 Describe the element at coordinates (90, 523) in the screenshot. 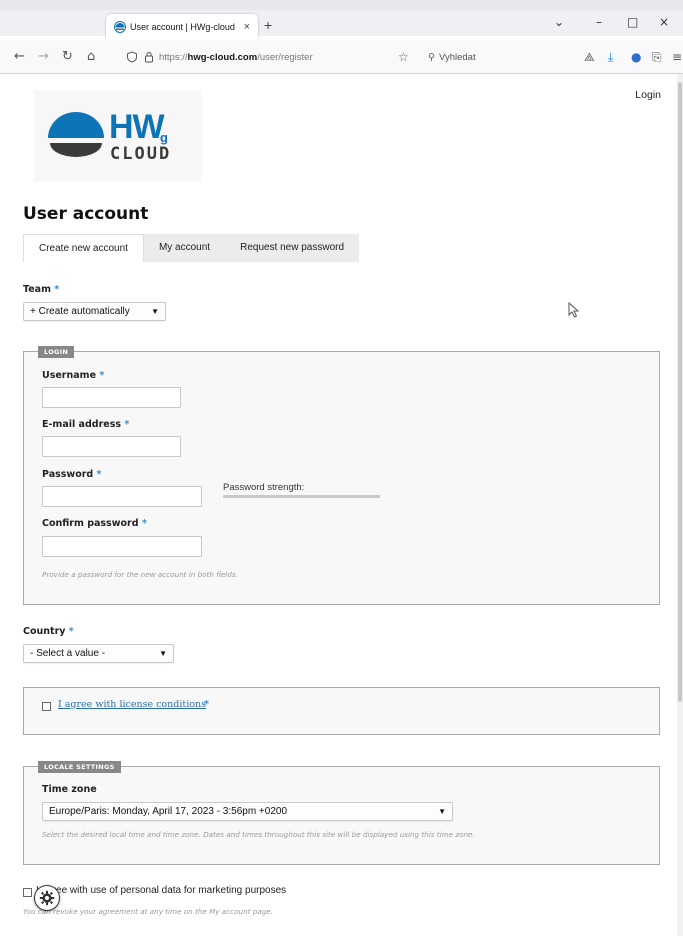

I see `confirm-password-label-text: Confirm password` at that location.